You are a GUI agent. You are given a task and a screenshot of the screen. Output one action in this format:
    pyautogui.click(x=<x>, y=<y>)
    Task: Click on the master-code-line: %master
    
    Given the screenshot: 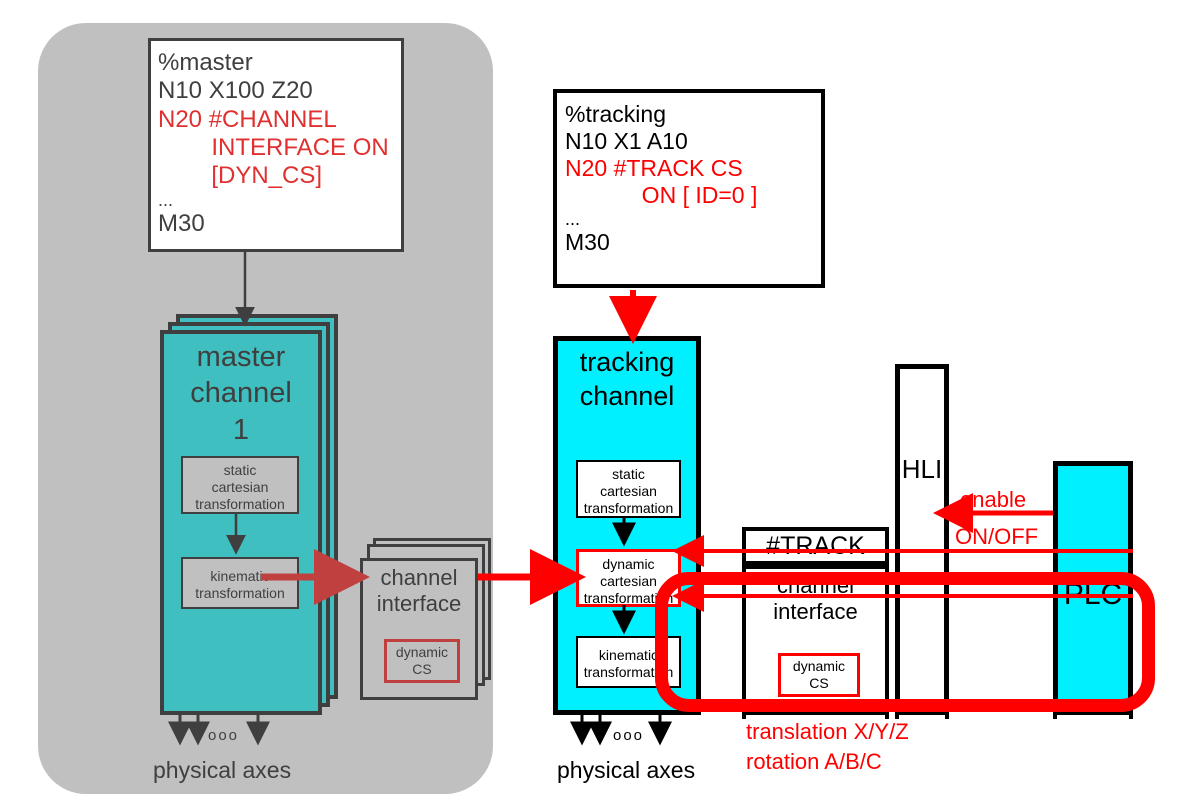 What is the action you would take?
    pyautogui.click(x=205, y=62)
    